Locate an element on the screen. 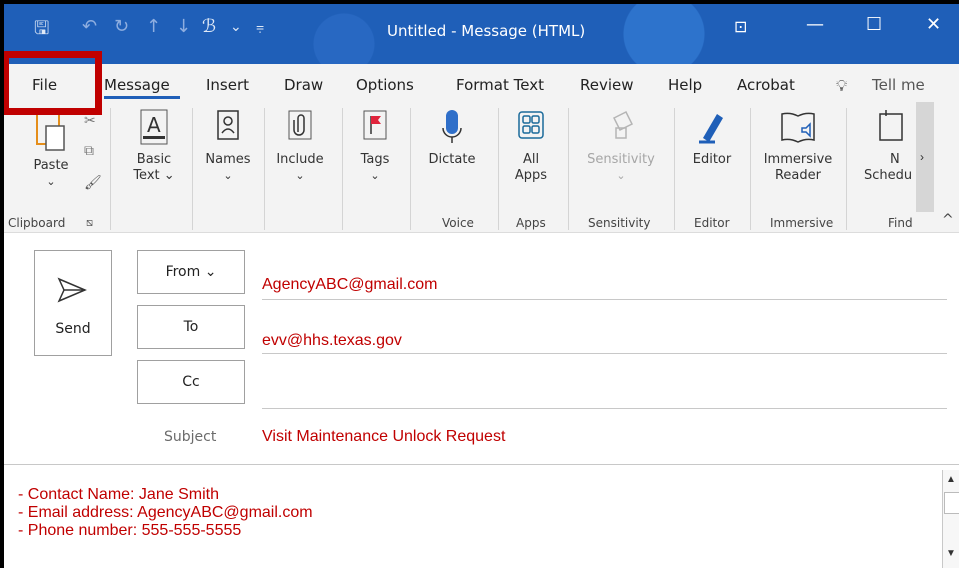 This screenshot has height=568, width=959. schedule-button: N Schedu is located at coordinates (894, 146).